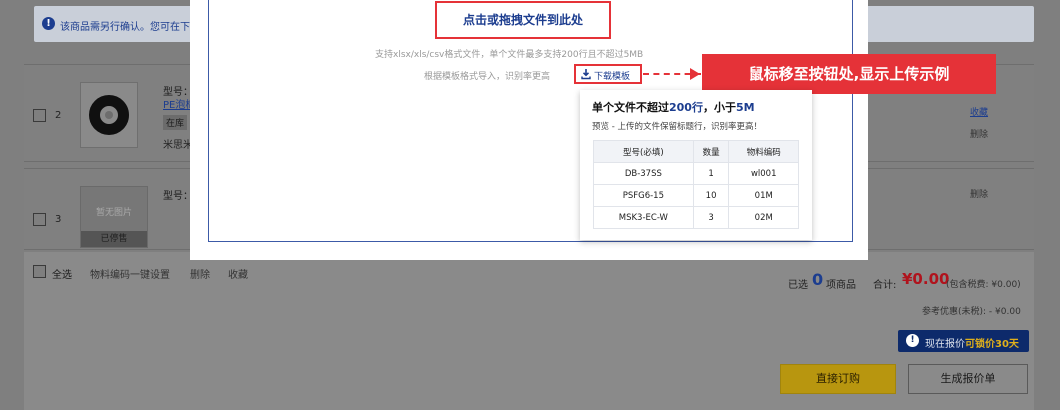  Describe the element at coordinates (763, 217) in the screenshot. I see `table-cell: 02M` at that location.